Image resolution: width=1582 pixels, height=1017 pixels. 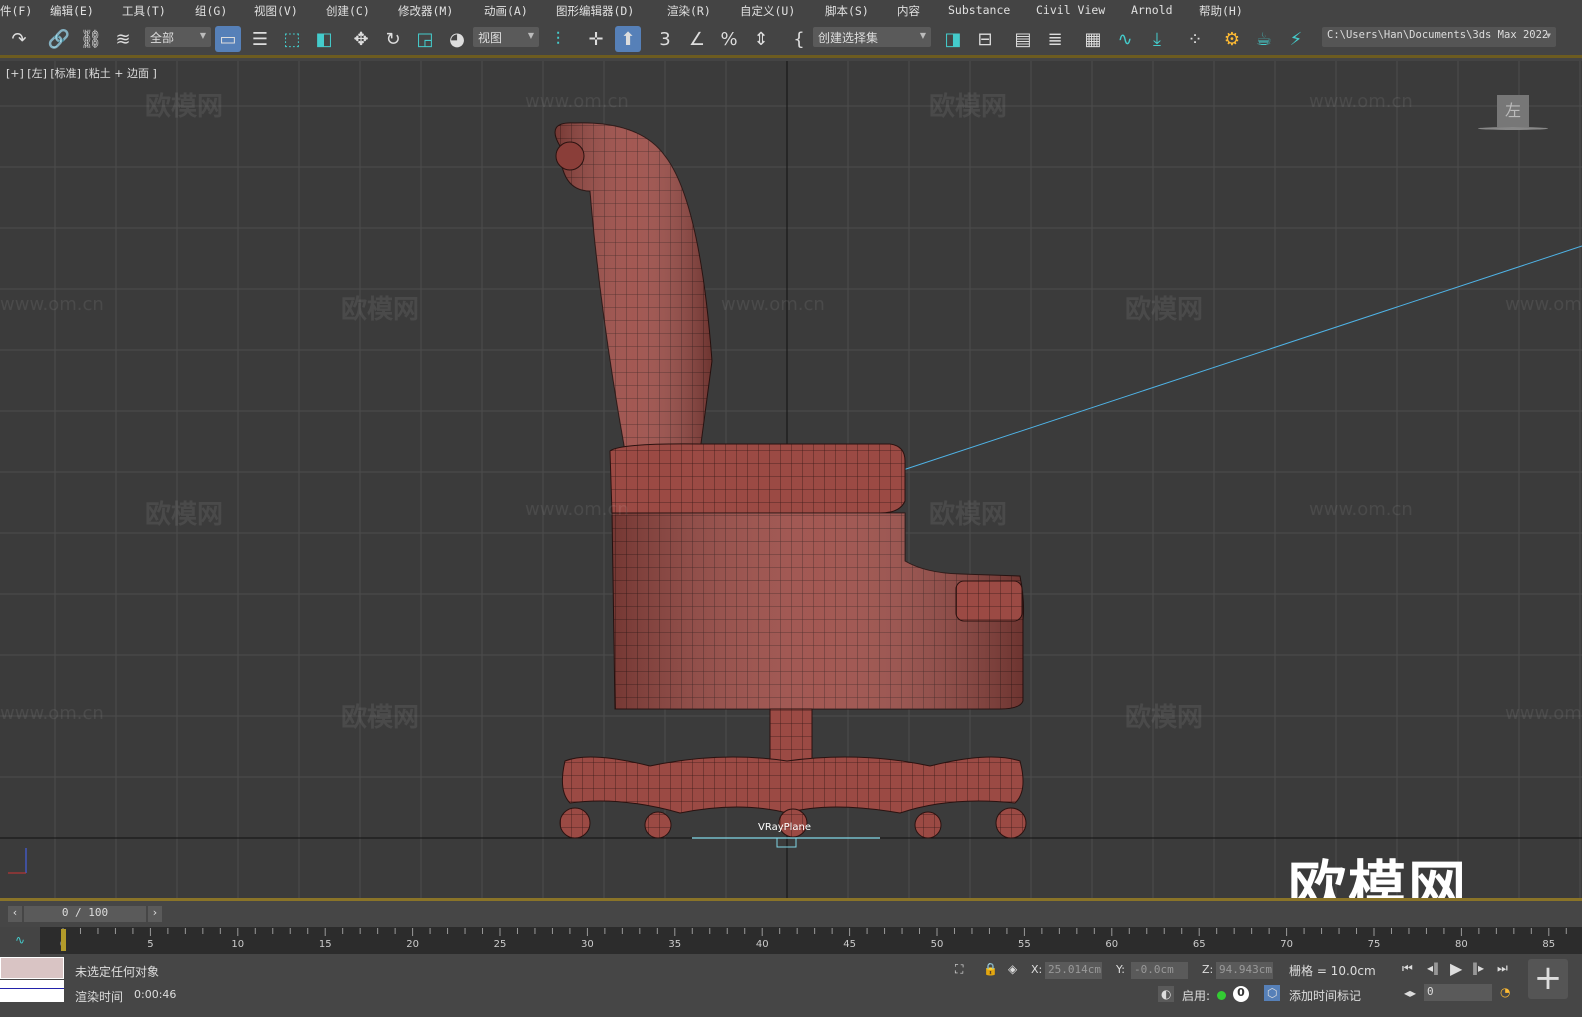 I want to click on render-setup-icon: ⚙, so click(x=1232, y=39).